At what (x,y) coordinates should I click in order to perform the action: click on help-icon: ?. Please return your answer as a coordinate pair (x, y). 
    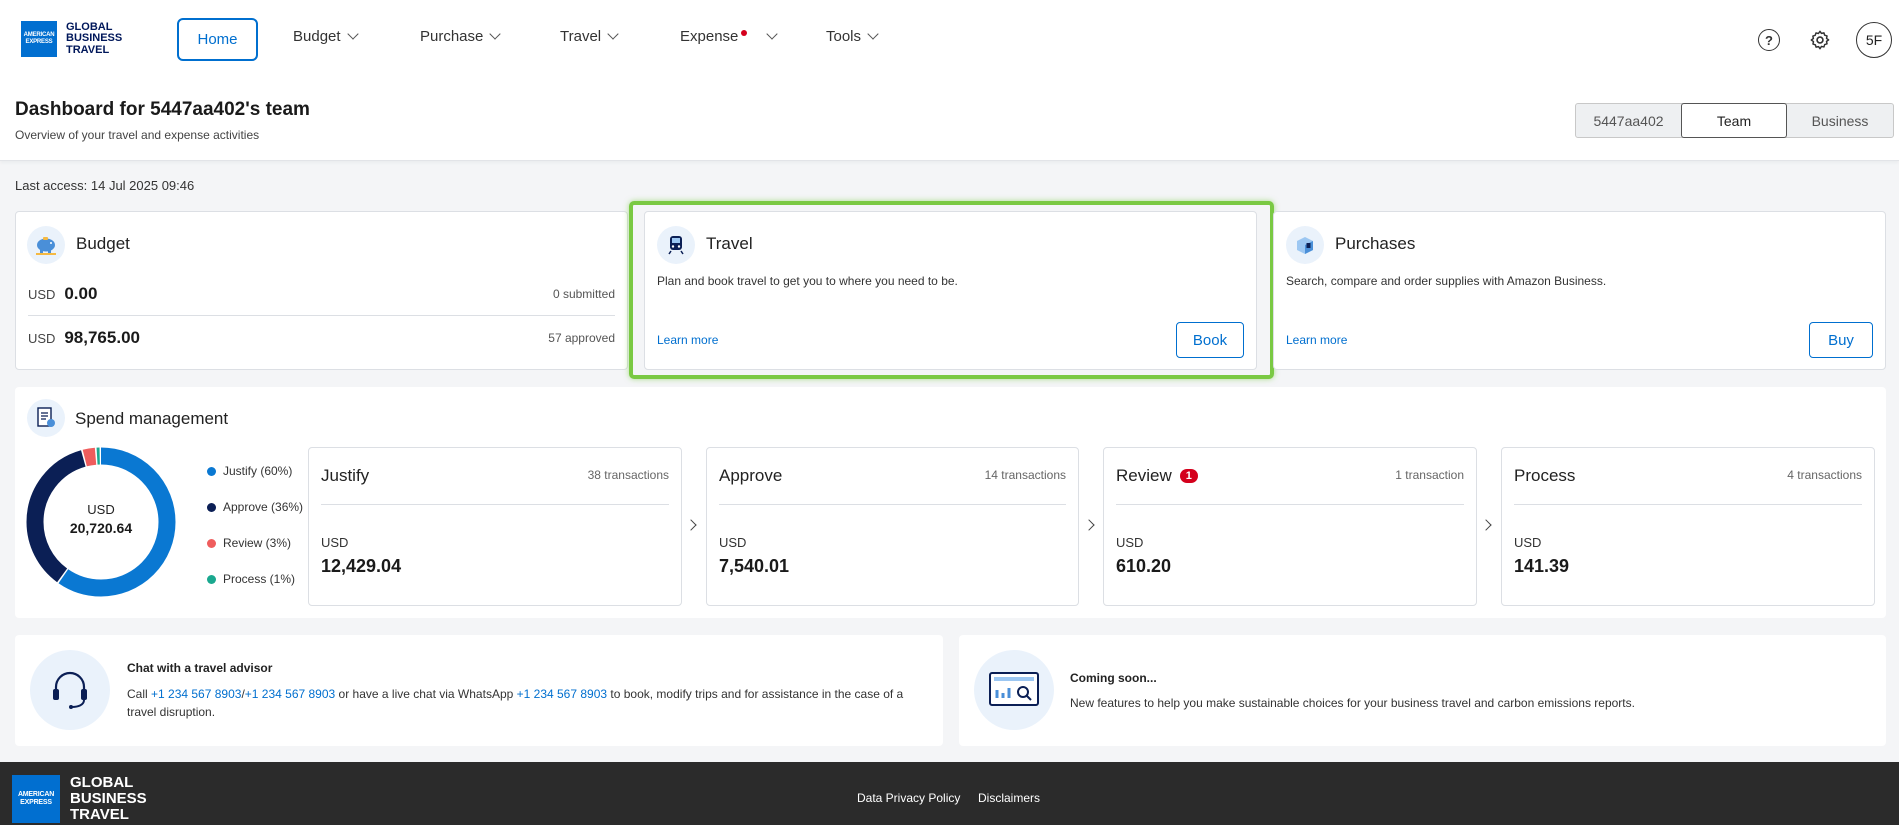
    Looking at the image, I should click on (1769, 40).